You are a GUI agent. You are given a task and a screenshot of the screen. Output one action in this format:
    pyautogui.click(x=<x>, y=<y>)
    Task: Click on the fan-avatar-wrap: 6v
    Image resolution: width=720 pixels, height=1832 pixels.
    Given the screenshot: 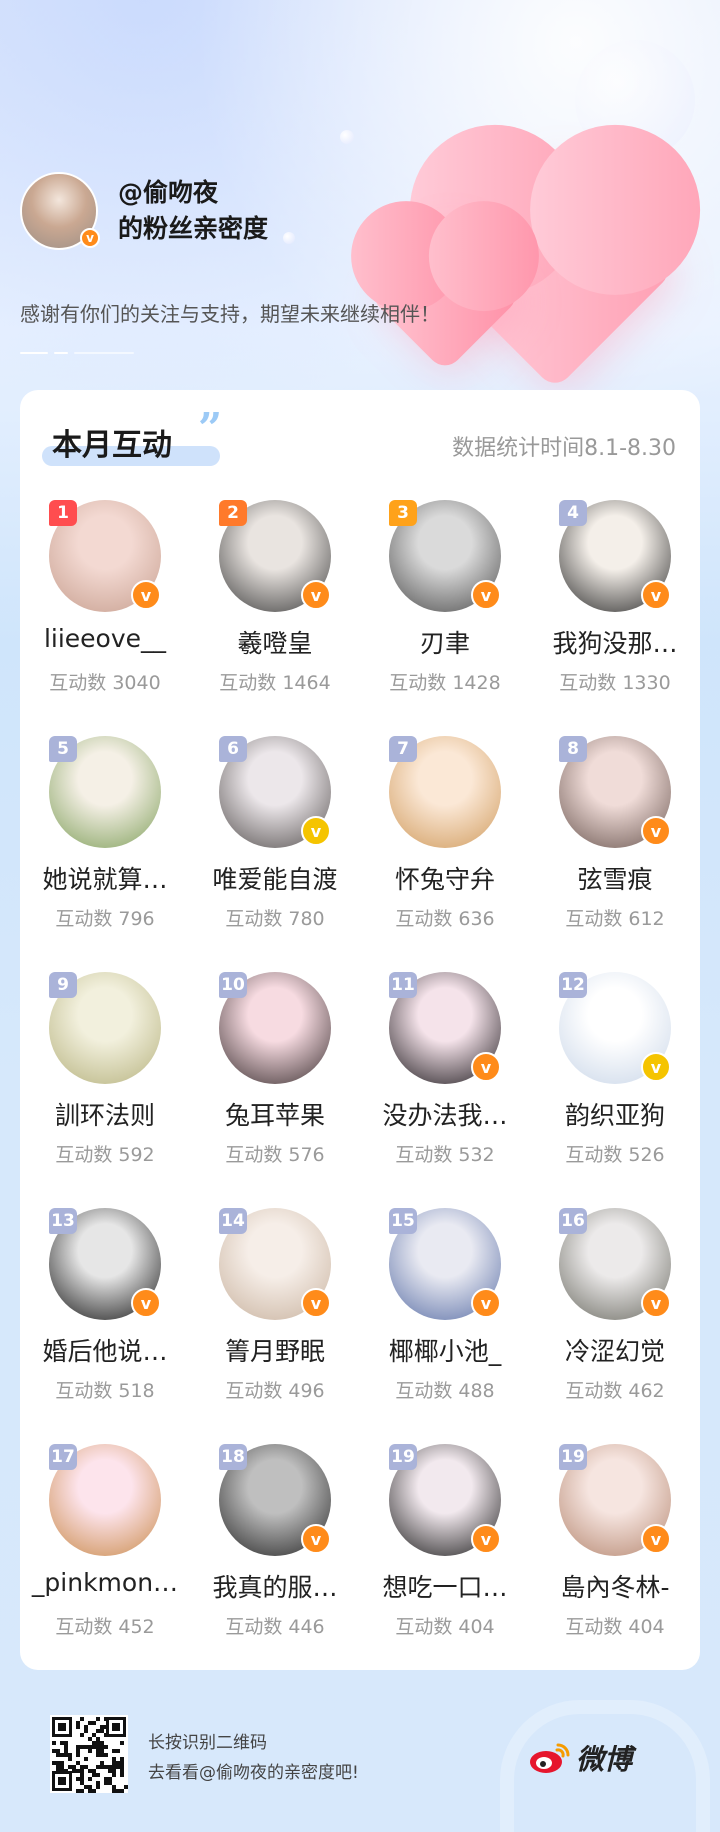 What is the action you would take?
    pyautogui.click(x=275, y=792)
    